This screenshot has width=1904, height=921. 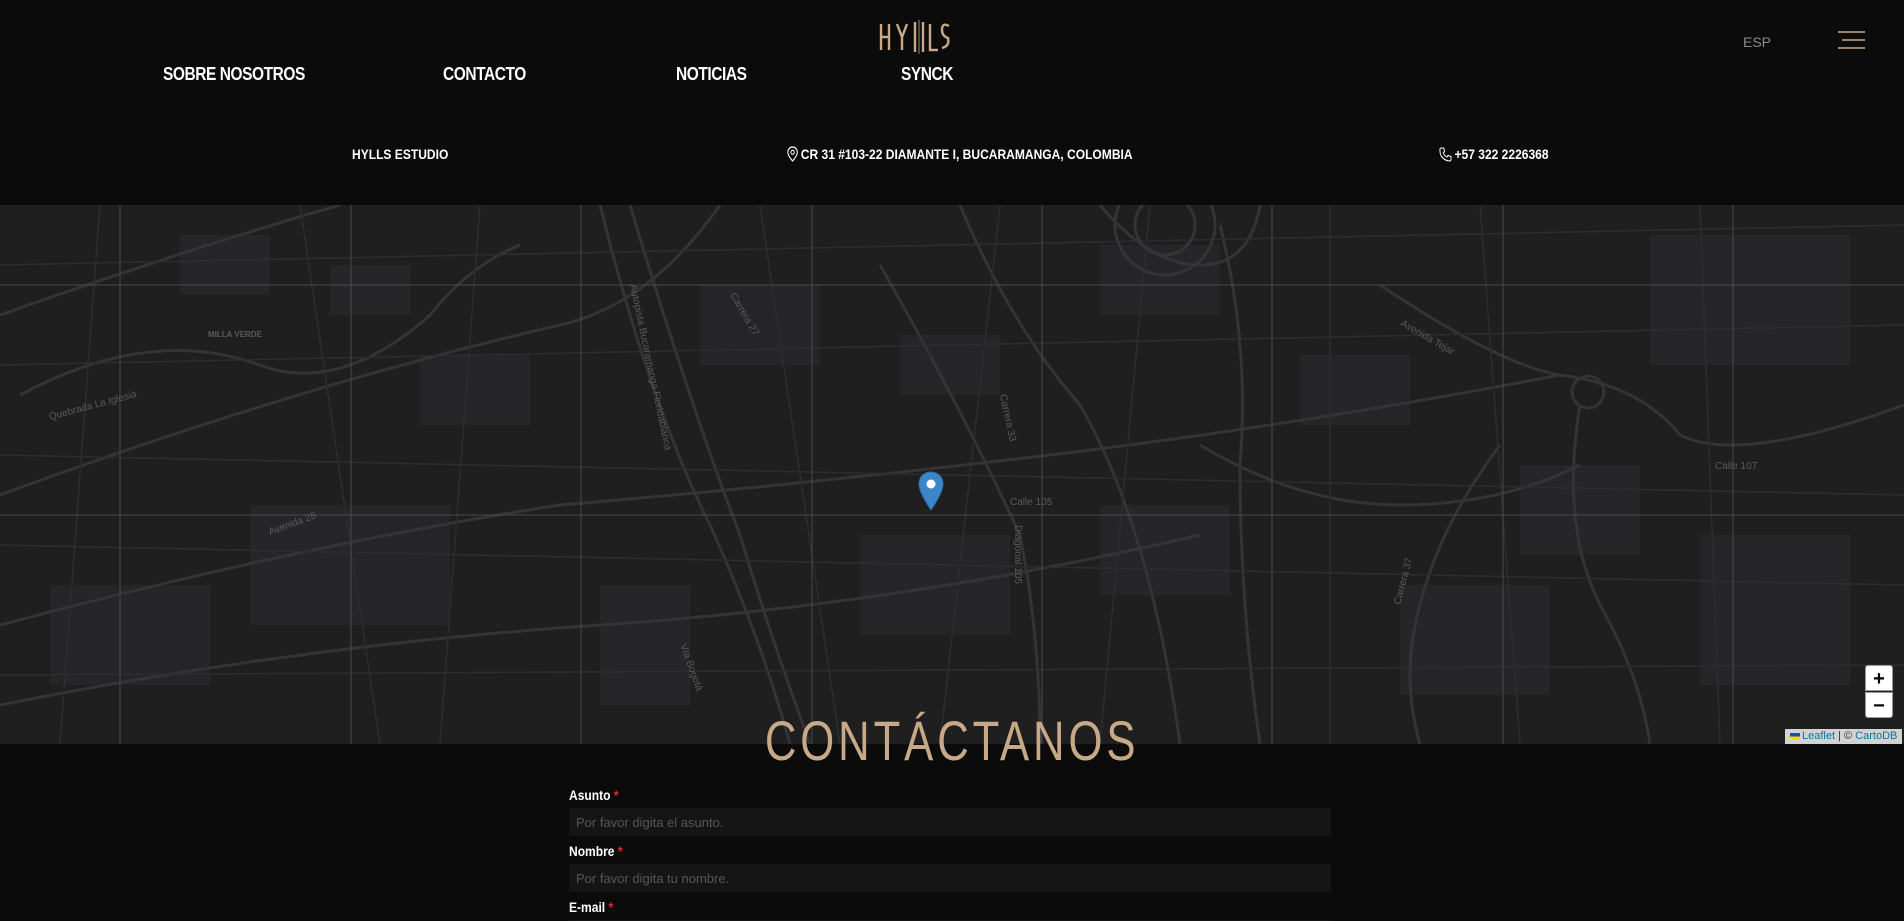 I want to click on contact-form: Asunto * Nombre * E-mail *, so click(x=950, y=853).